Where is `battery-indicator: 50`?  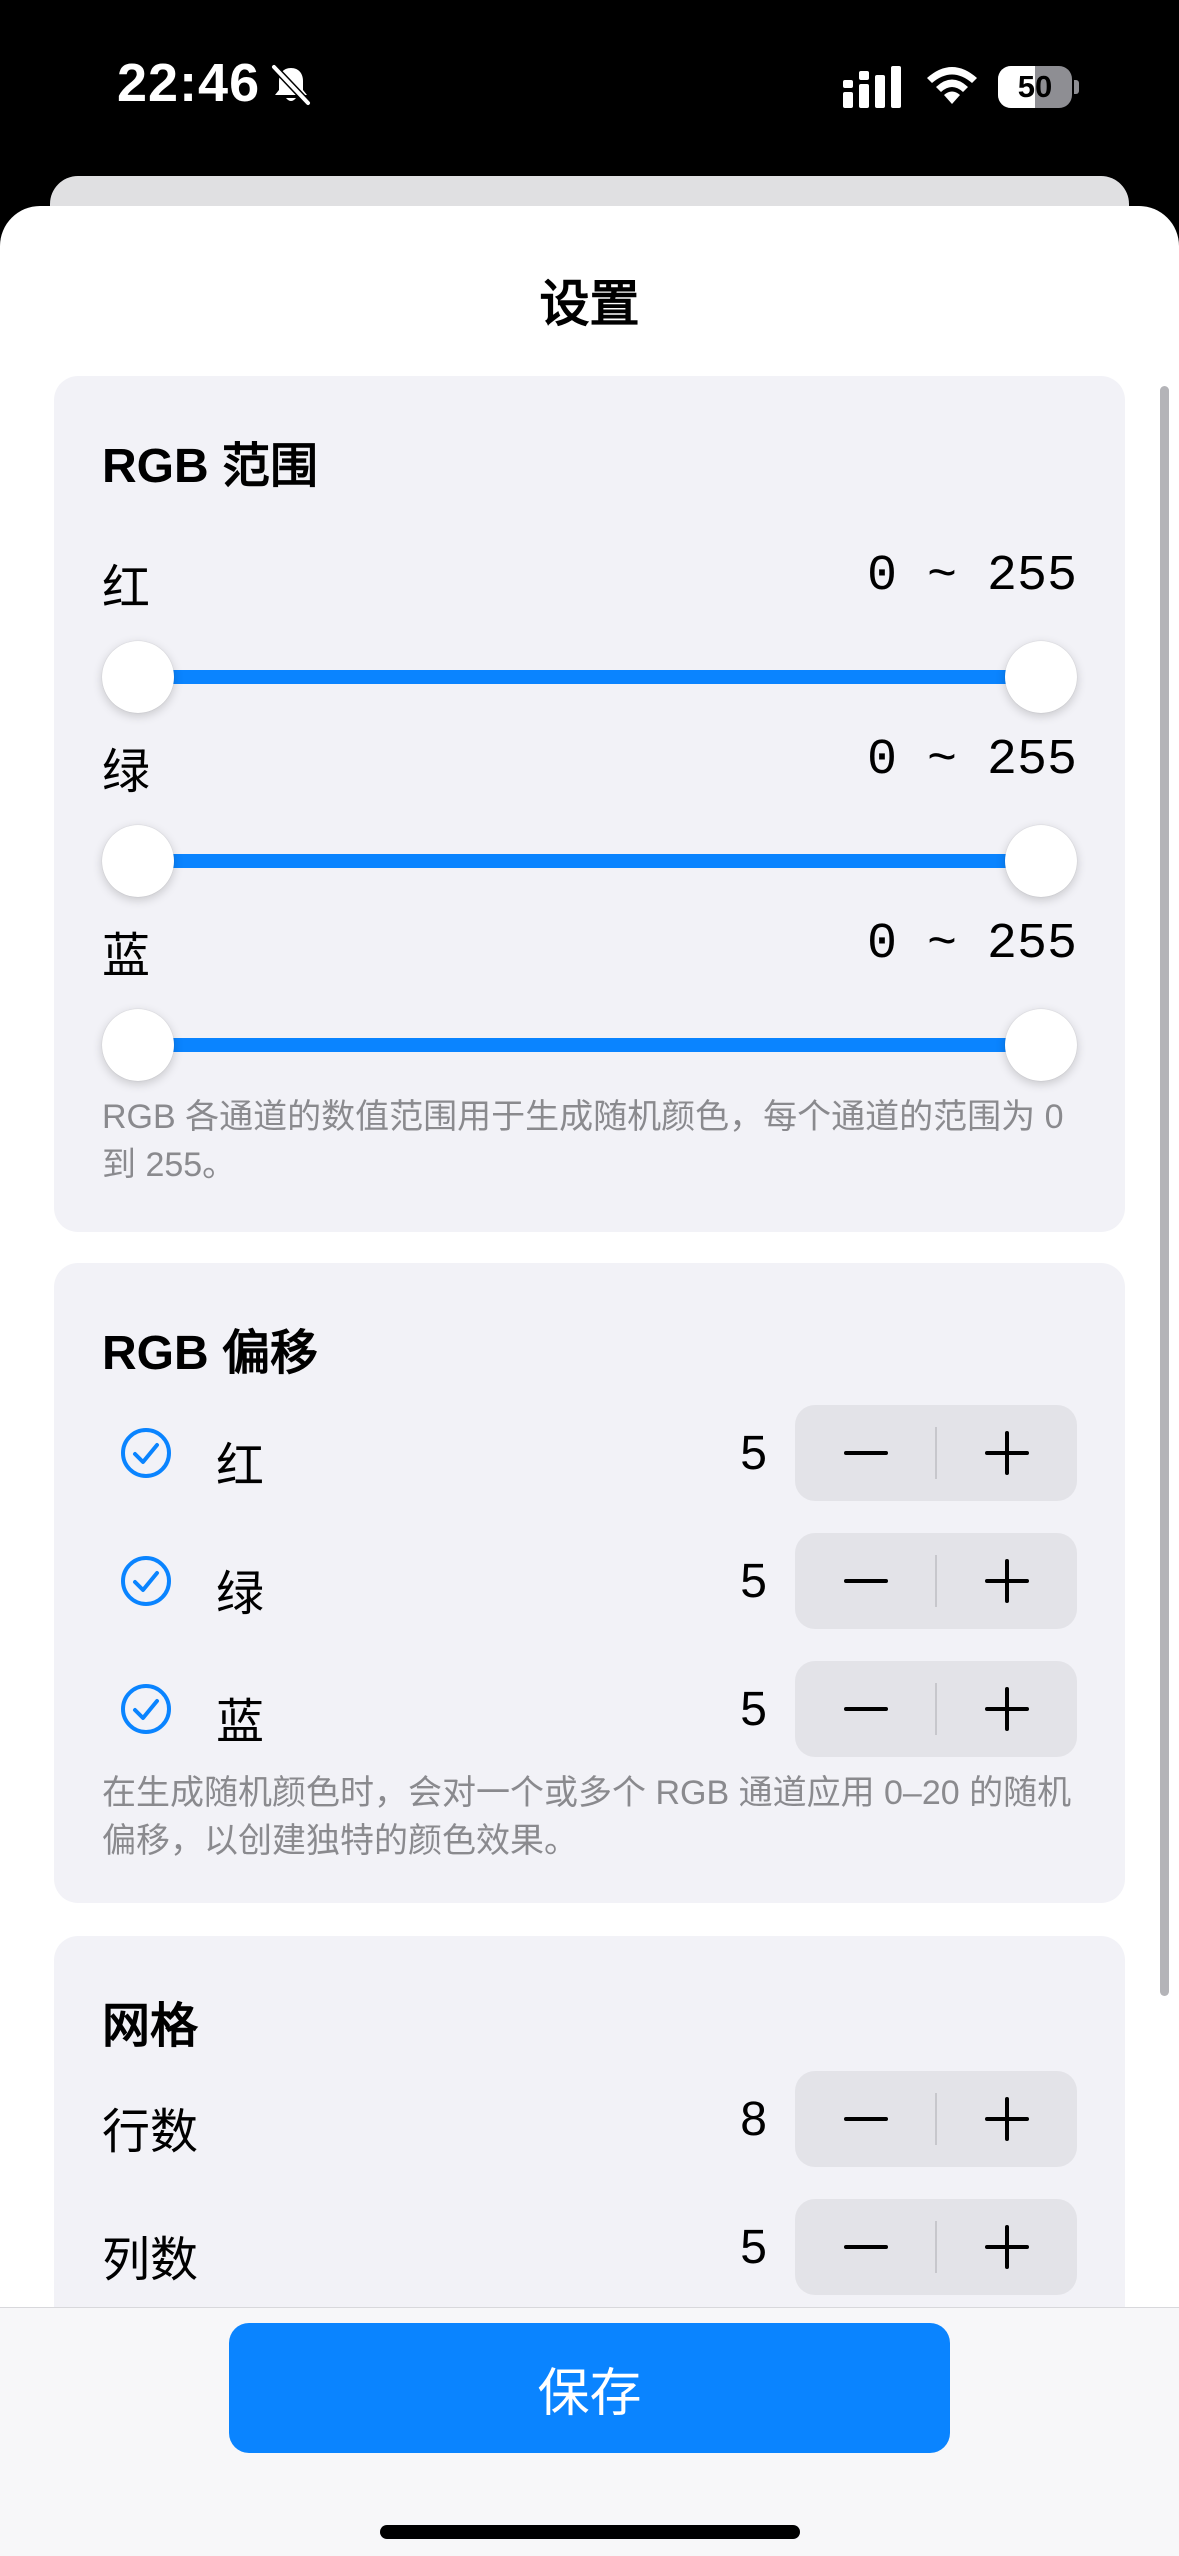
battery-indicator: 50 is located at coordinates (1038, 87).